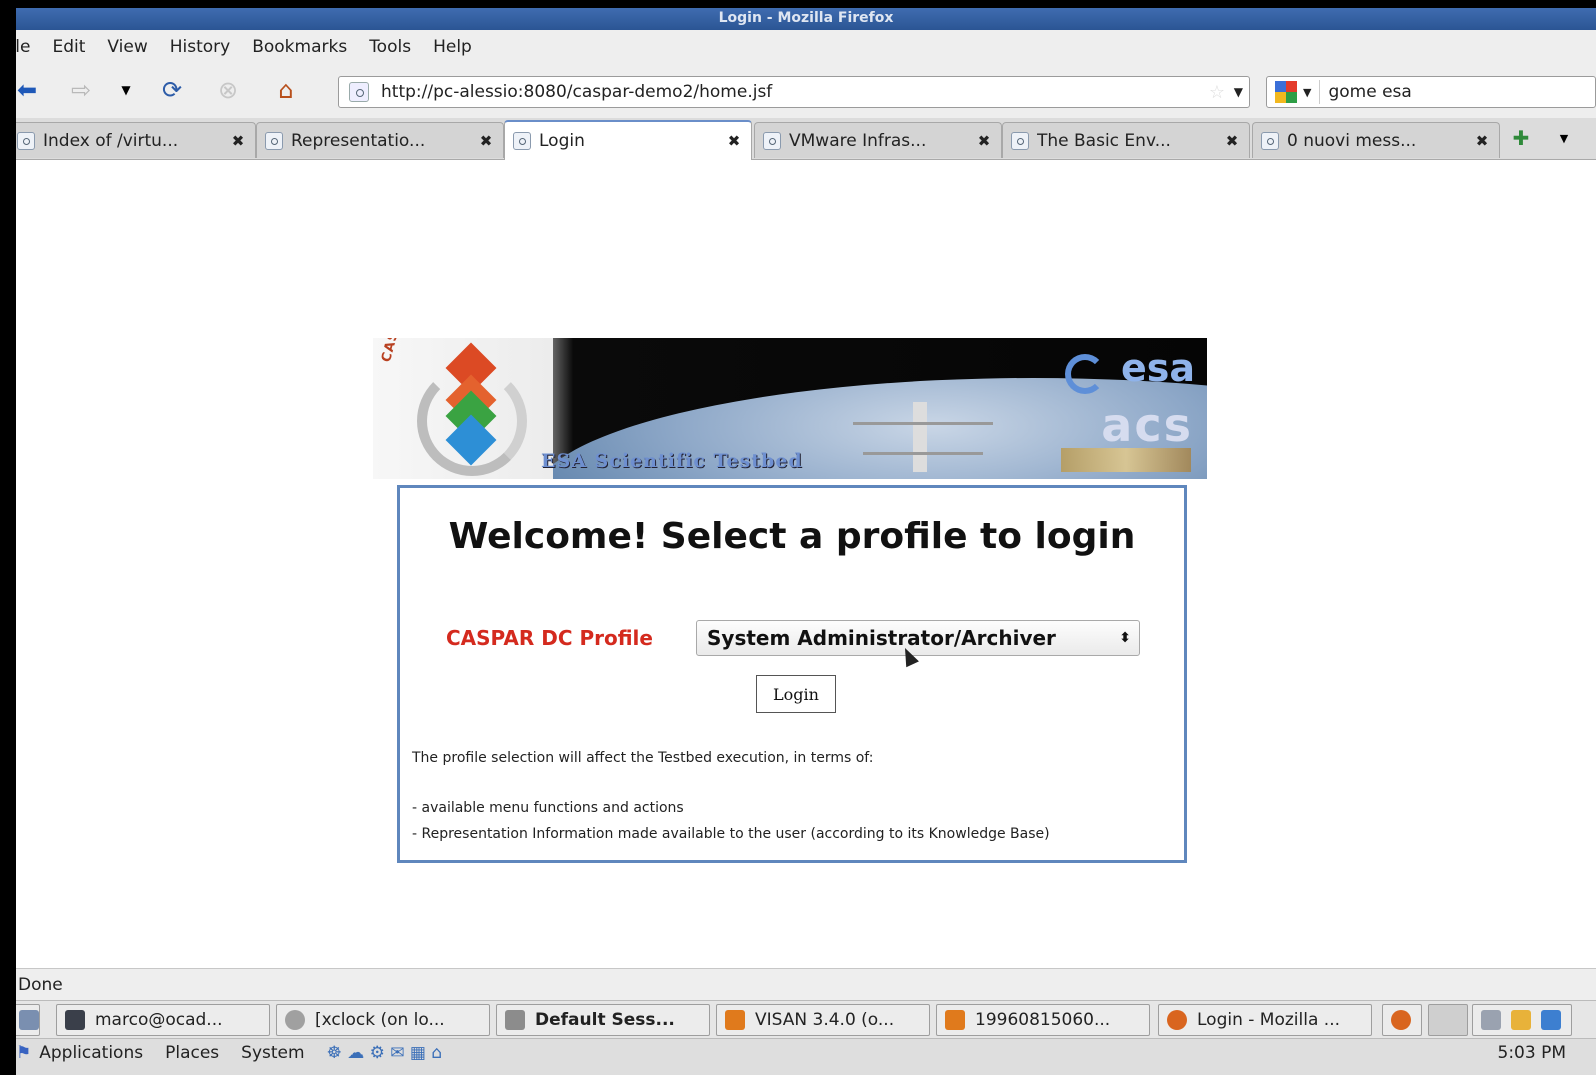  Describe the element at coordinates (1147, 425) in the screenshot. I see `acs-logo-text: acs` at that location.